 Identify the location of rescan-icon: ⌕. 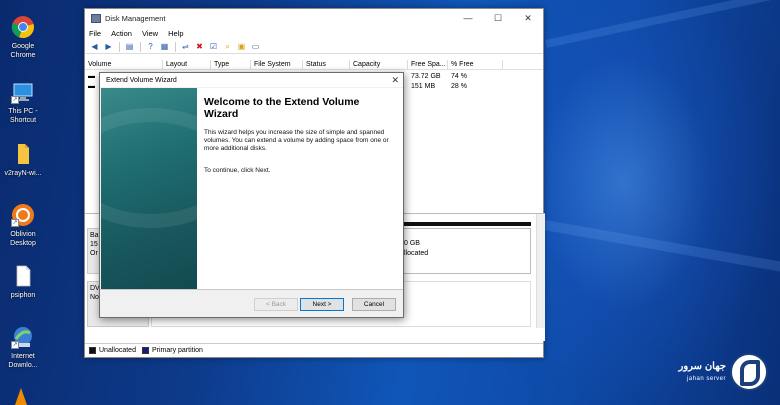
(227, 47).